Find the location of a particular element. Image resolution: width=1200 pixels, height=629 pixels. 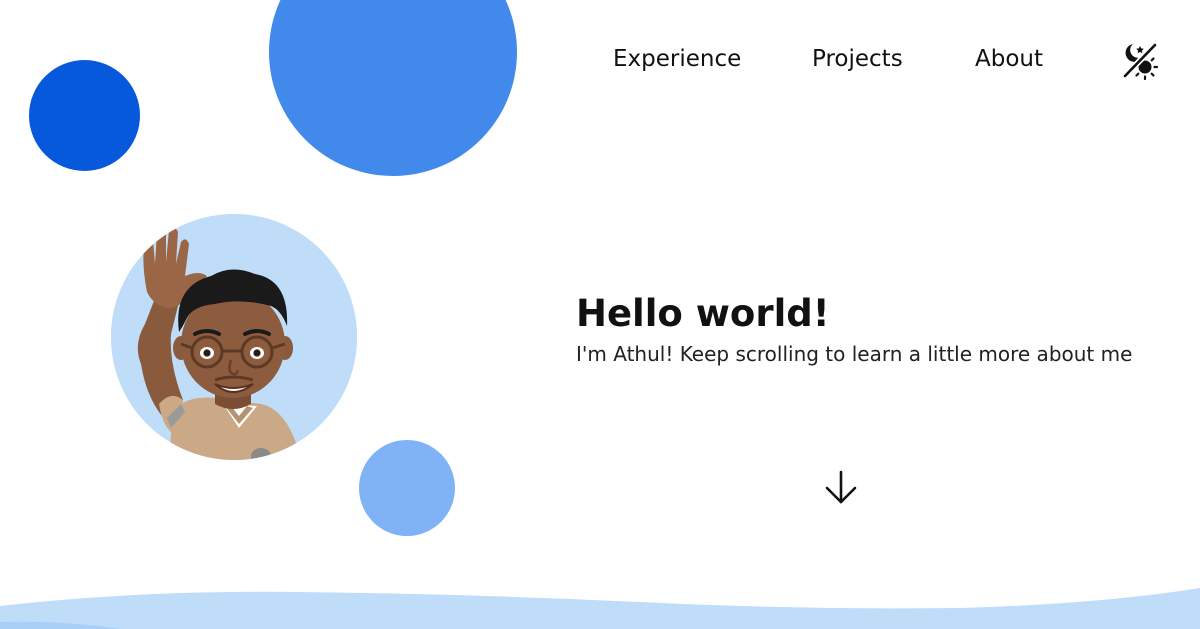

moon-sun-slash-icon is located at coordinates (1140, 61).